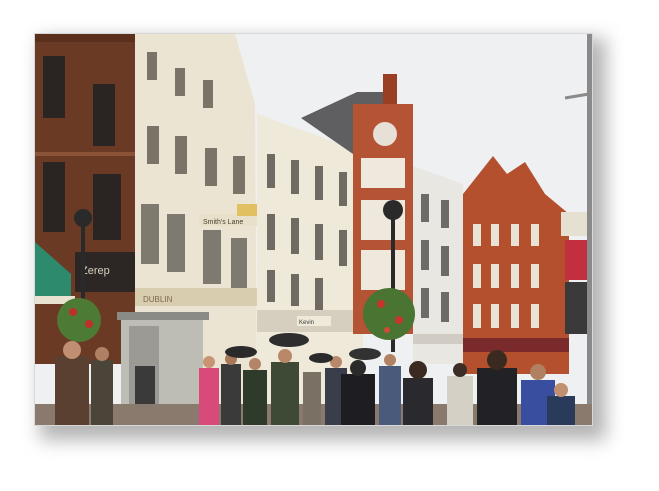  What do you see at coordinates (438, 265) in the screenshot?
I see `white-columned-building` at bounding box center [438, 265].